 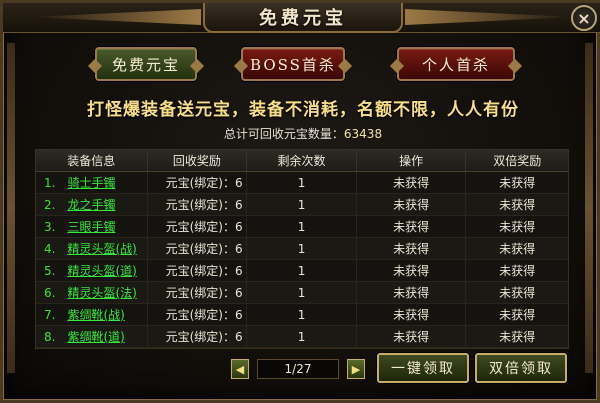 What do you see at coordinates (198, 160) in the screenshot?
I see `header-recycle-reward: 回收奖励` at bounding box center [198, 160].